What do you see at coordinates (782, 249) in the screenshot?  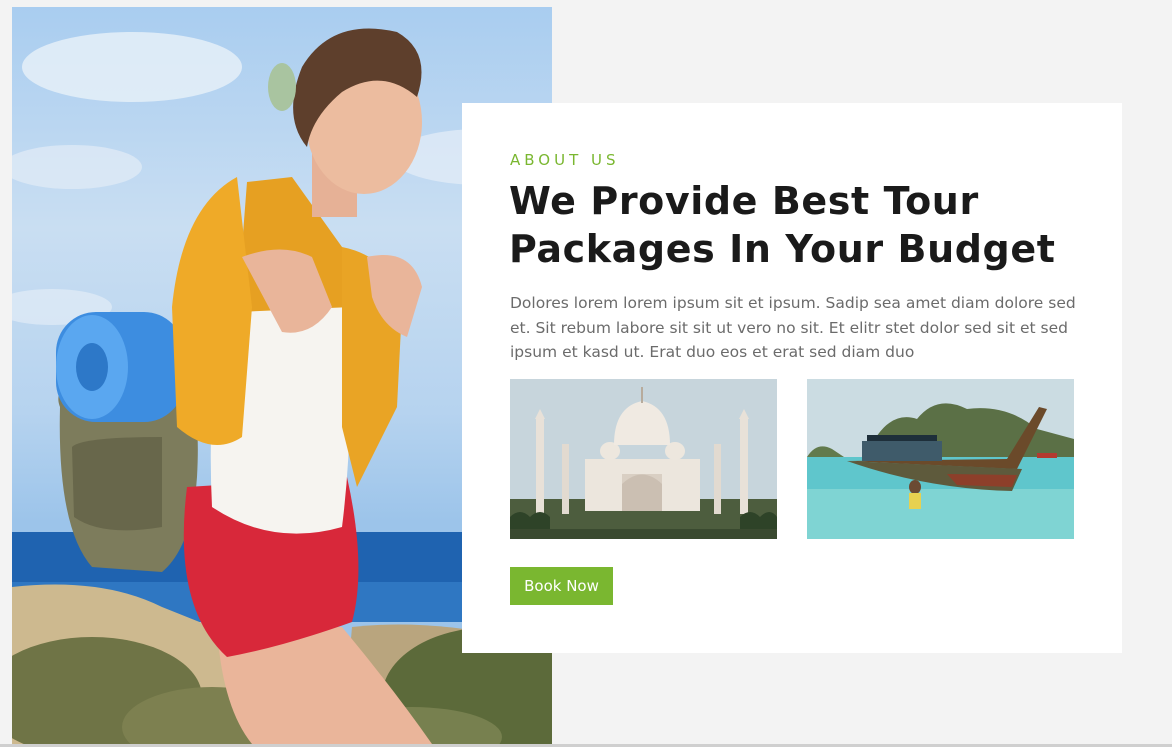 I see `heading-line-2: Packages In Your Budget` at bounding box center [782, 249].